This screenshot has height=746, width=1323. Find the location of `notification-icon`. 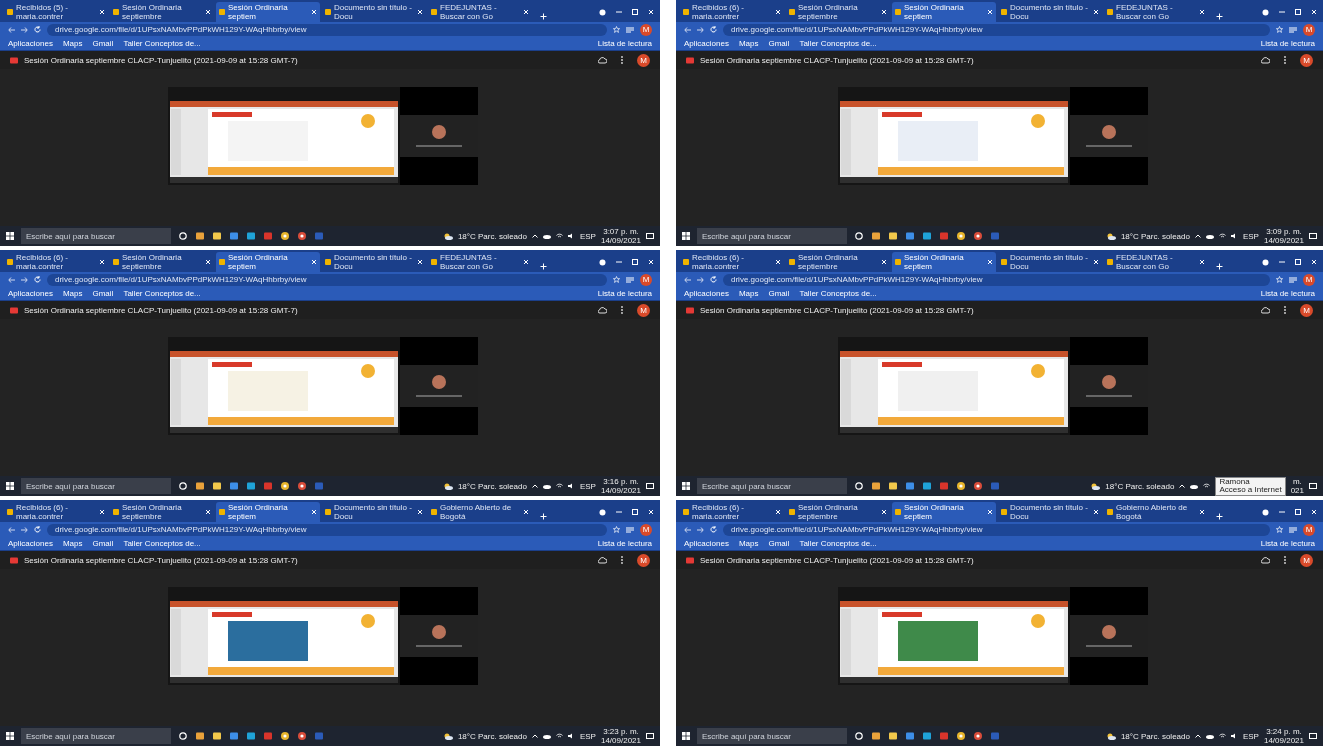

notification-icon is located at coordinates (650, 736).